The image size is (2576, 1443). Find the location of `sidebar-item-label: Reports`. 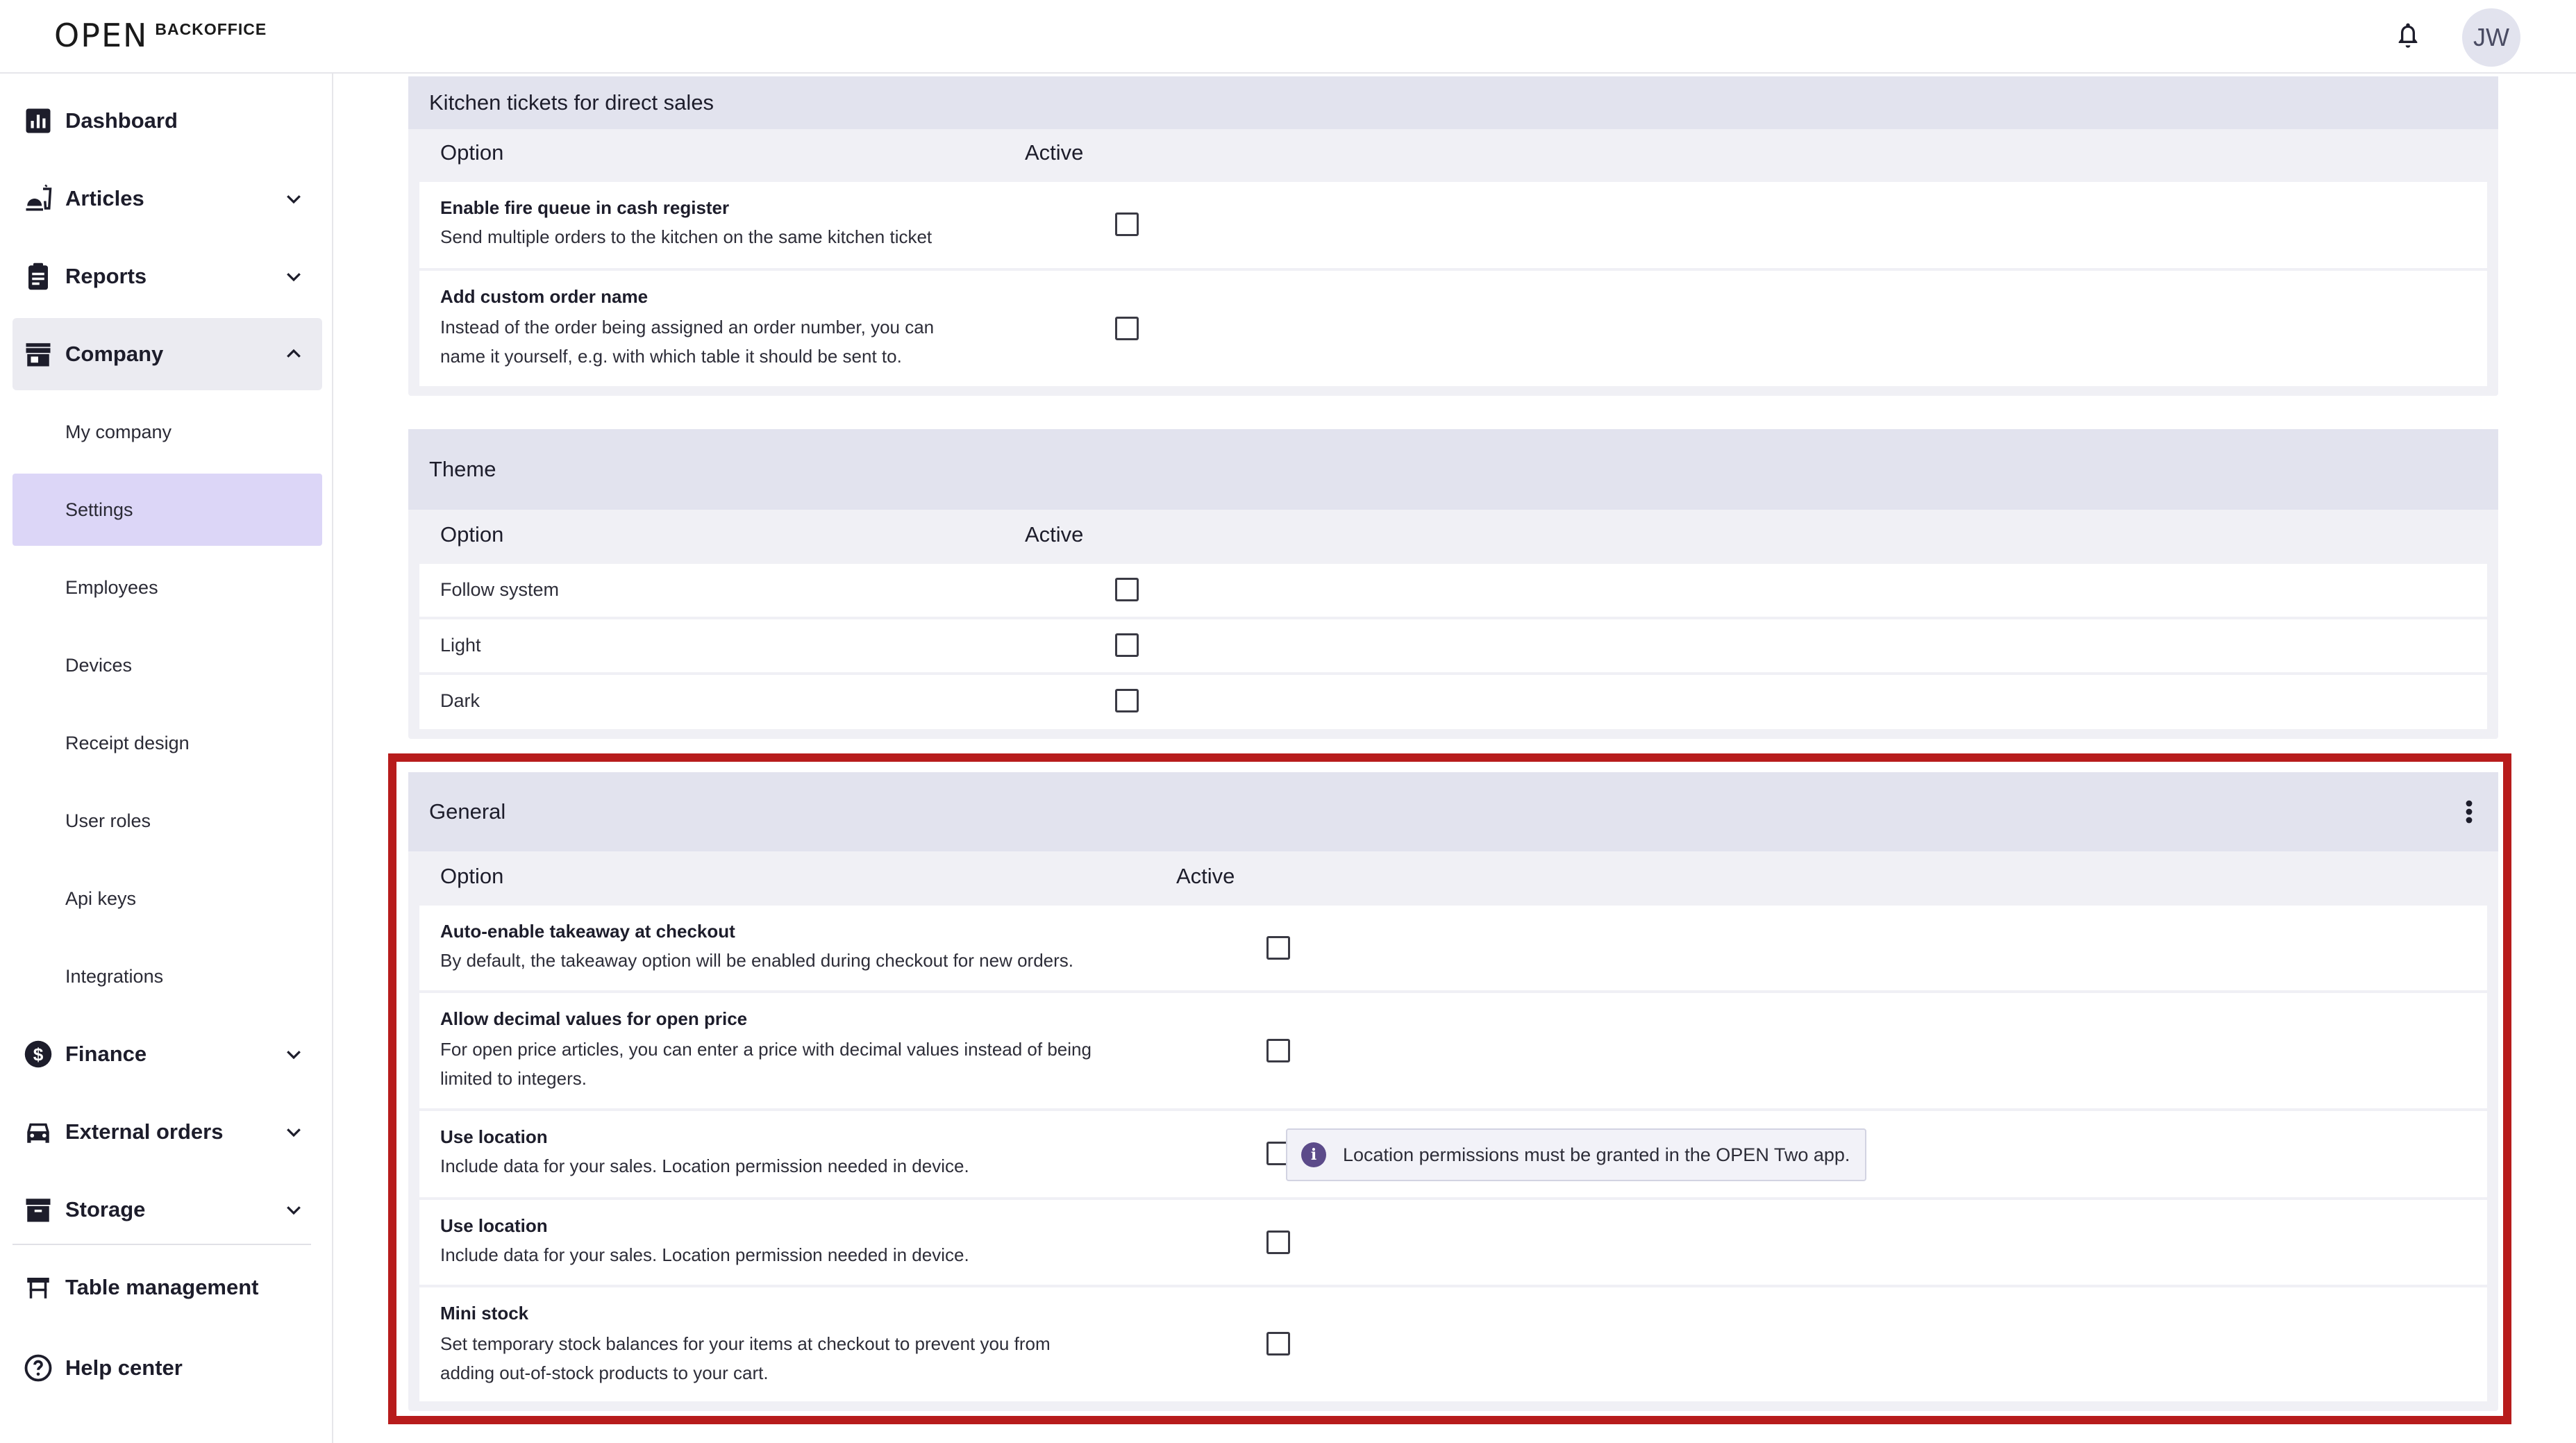

sidebar-item-label: Reports is located at coordinates (106, 276).